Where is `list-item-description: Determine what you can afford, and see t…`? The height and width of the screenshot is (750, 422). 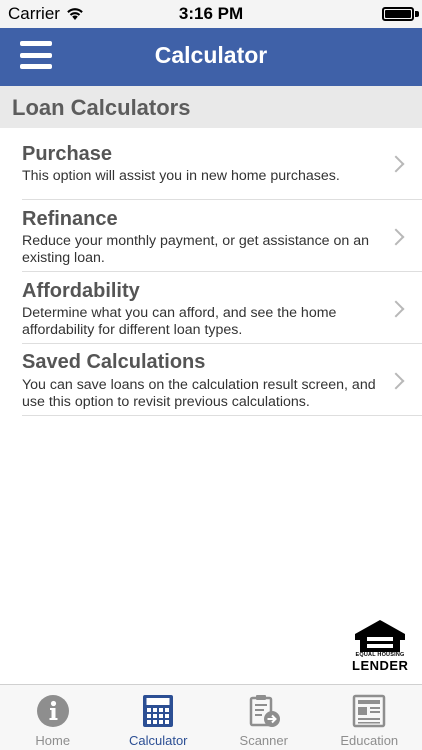
list-item-description: Determine what you can afford, and see t… is located at coordinates (179, 321).